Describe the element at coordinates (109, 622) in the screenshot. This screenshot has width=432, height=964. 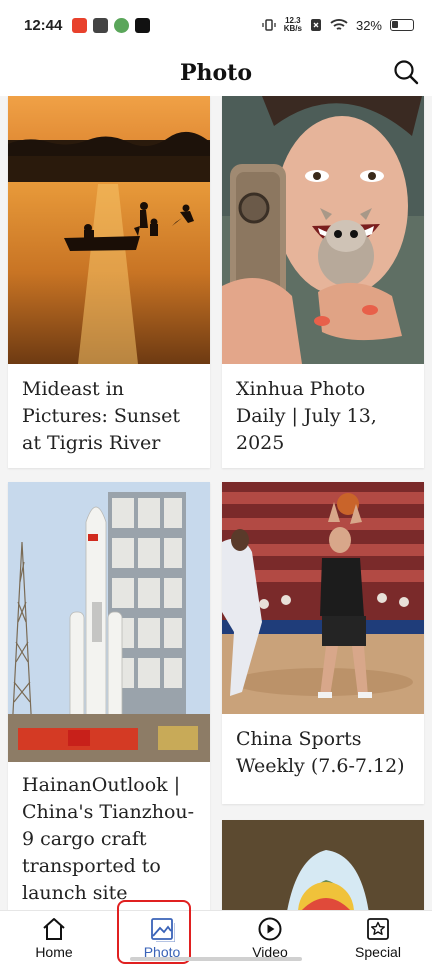
I see `rocket-launch-tower-photo` at that location.